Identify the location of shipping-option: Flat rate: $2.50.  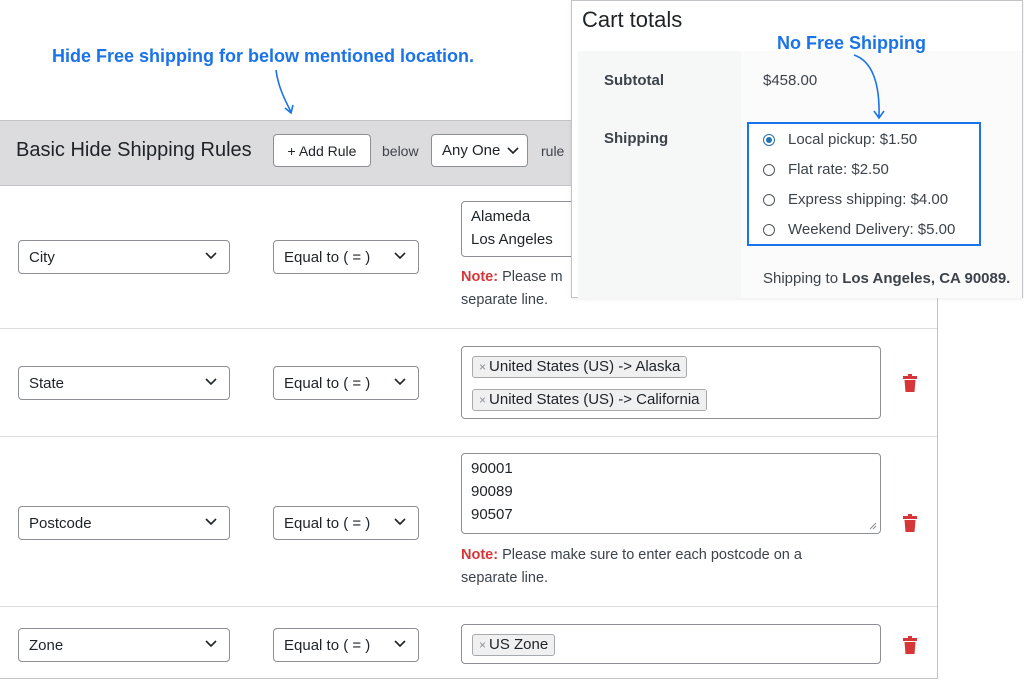
(826, 169).